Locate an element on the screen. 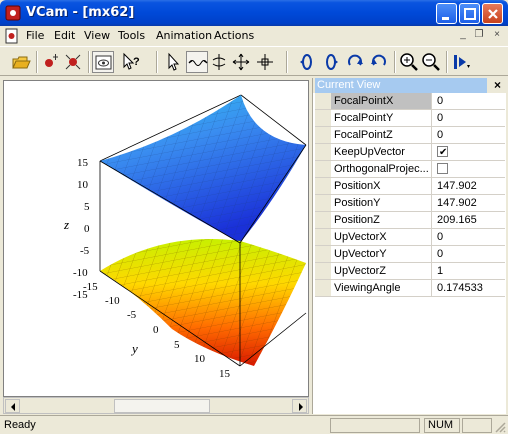 The width and height of the screenshot is (508, 434). help-pointer-icon: ? is located at coordinates (131, 62).